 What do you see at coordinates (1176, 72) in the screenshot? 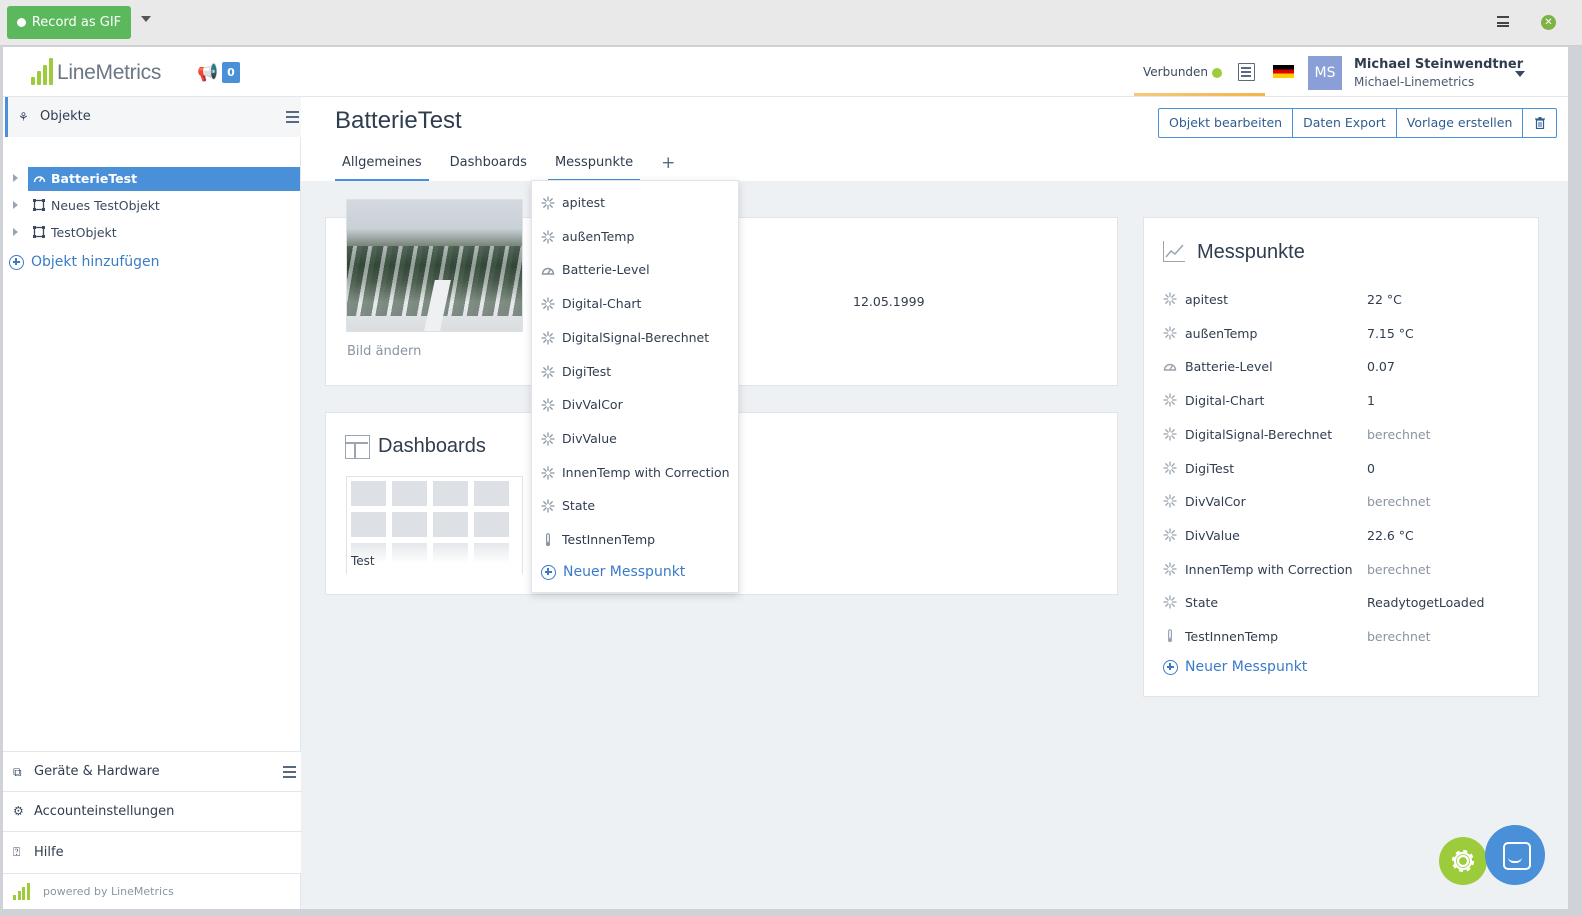
I see `connection-status-label: Verbunden` at bounding box center [1176, 72].